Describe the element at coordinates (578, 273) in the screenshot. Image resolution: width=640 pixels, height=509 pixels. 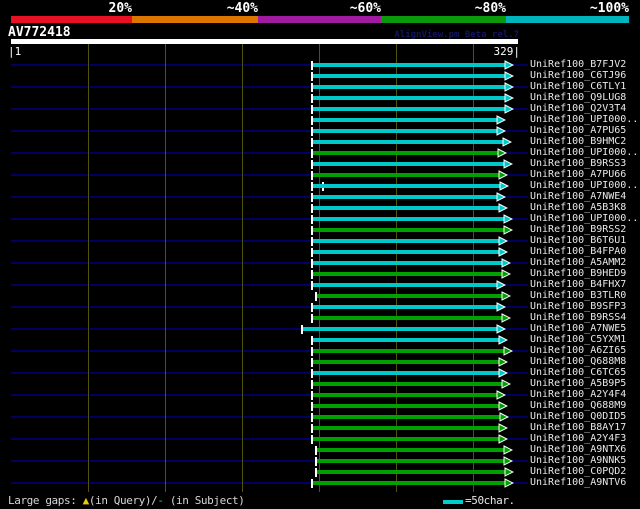
I see `hit-label: UniRef100_B9HED9` at that location.